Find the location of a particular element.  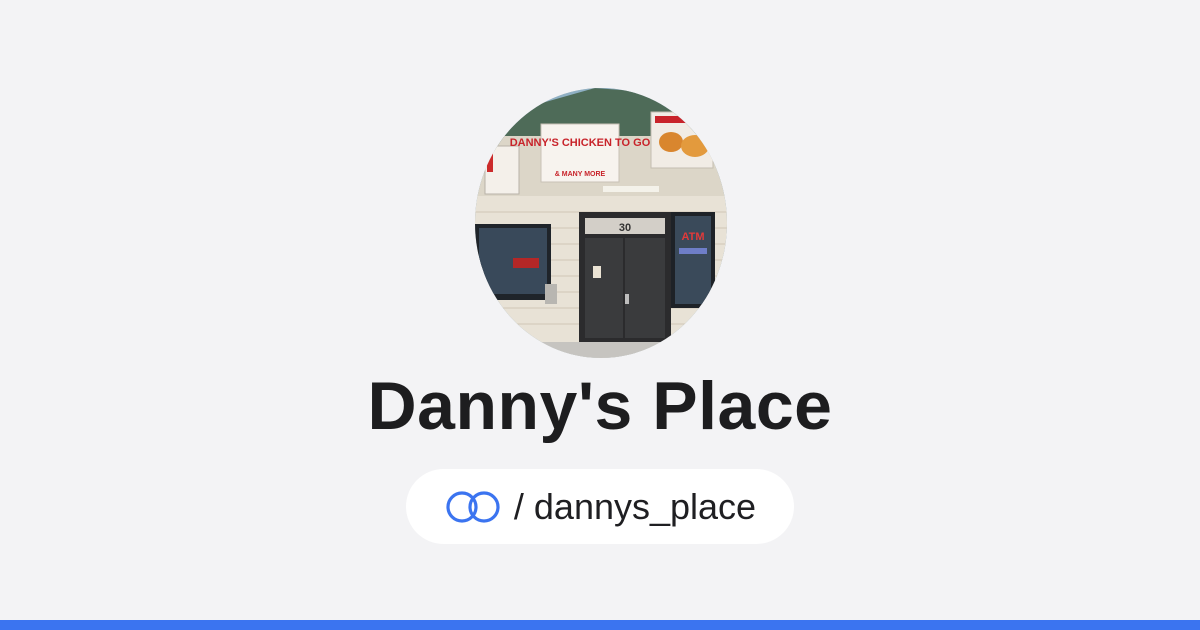

storefront-photo: DANNY'S CHICKEN TO GO & MANY MORE 30 ATM is located at coordinates (601, 223).